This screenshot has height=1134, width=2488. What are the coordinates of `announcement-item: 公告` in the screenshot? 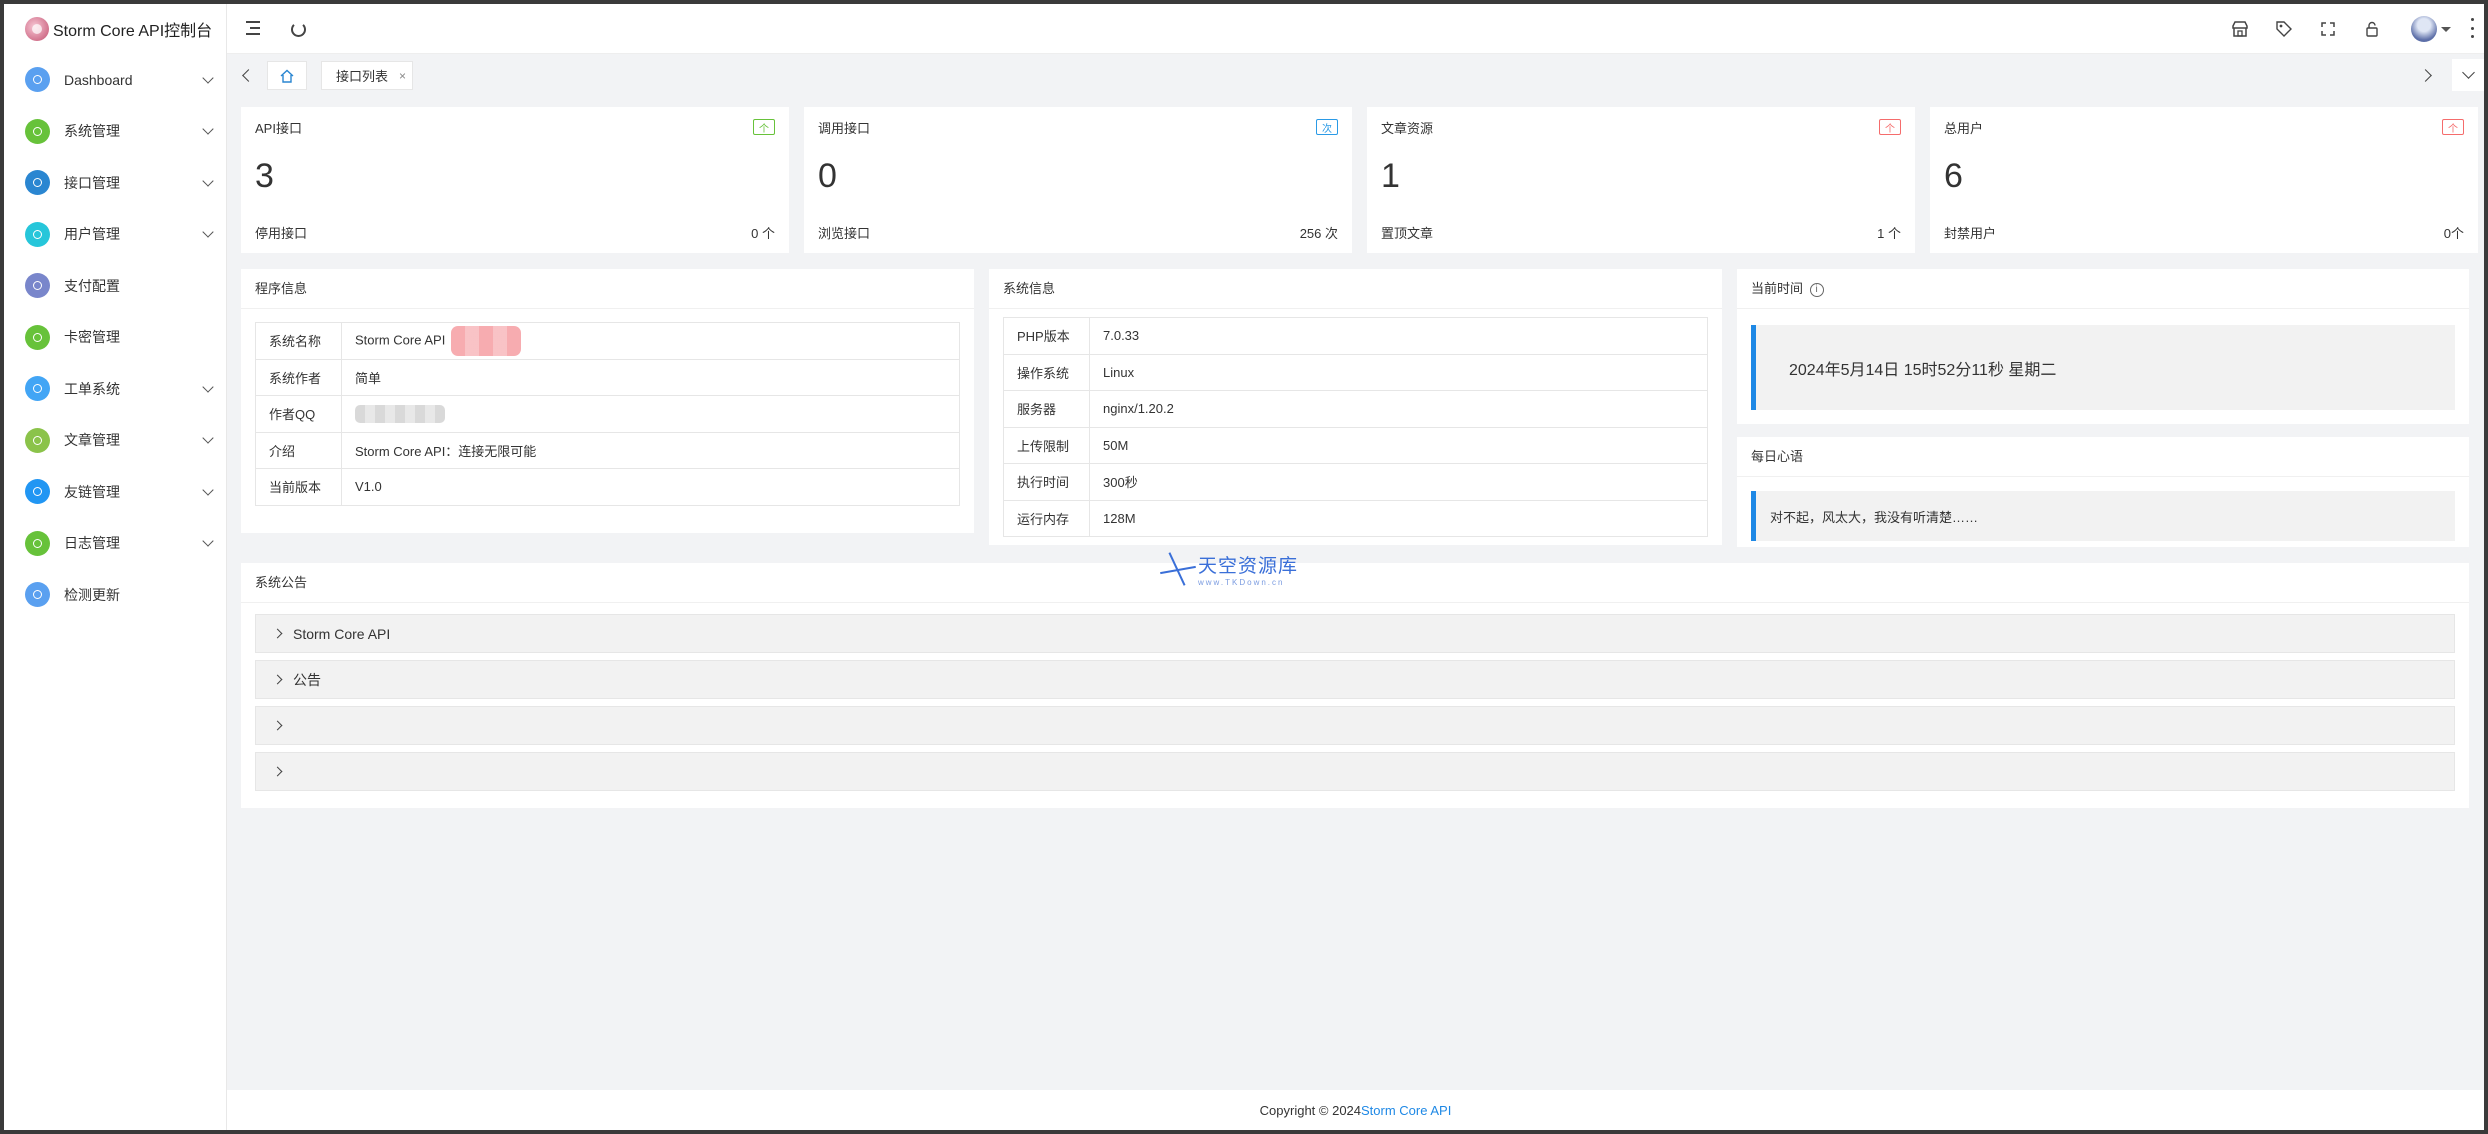 It's located at (1355, 679).